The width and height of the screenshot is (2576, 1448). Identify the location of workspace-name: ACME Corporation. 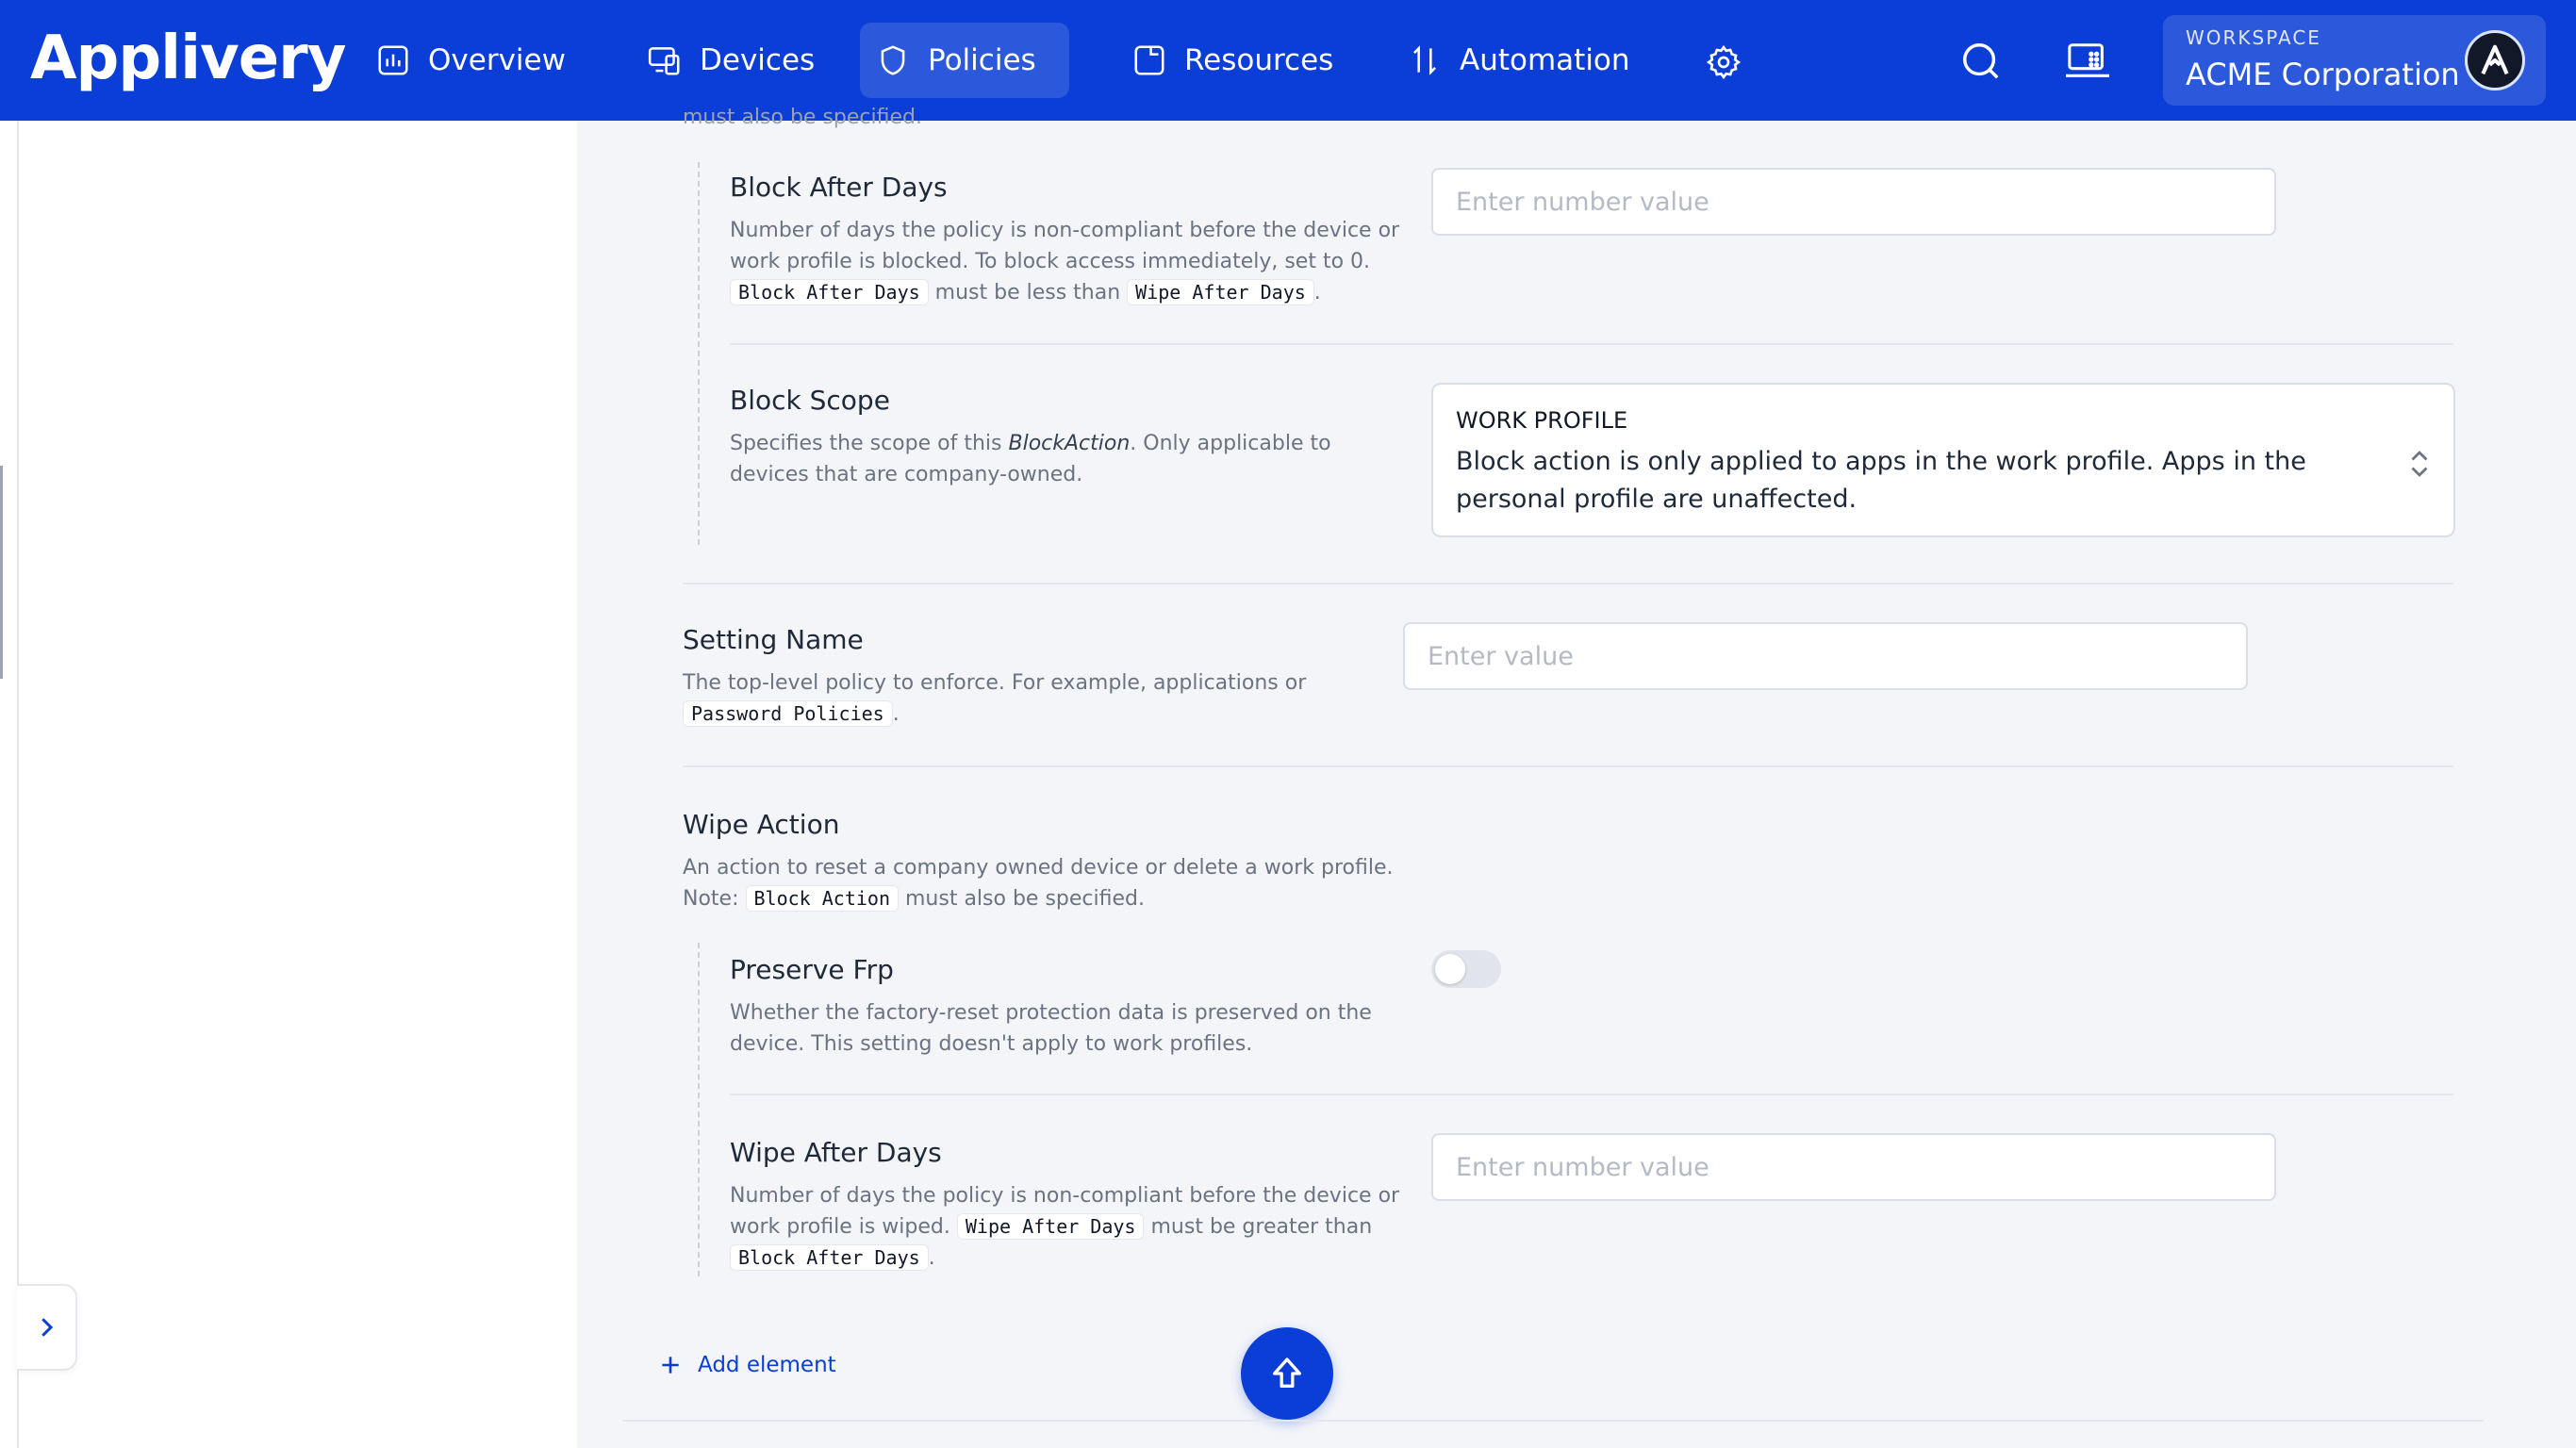
(2323, 74).